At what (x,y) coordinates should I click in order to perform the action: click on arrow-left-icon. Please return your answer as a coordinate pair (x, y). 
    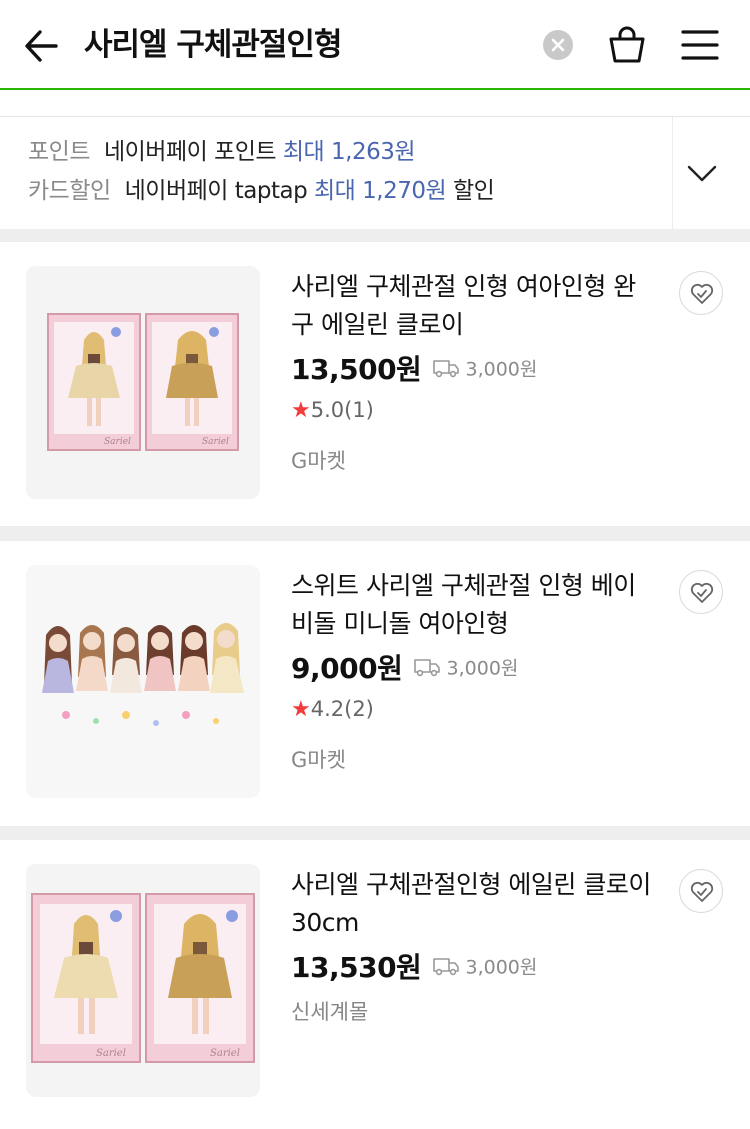
    Looking at the image, I should click on (41, 46).